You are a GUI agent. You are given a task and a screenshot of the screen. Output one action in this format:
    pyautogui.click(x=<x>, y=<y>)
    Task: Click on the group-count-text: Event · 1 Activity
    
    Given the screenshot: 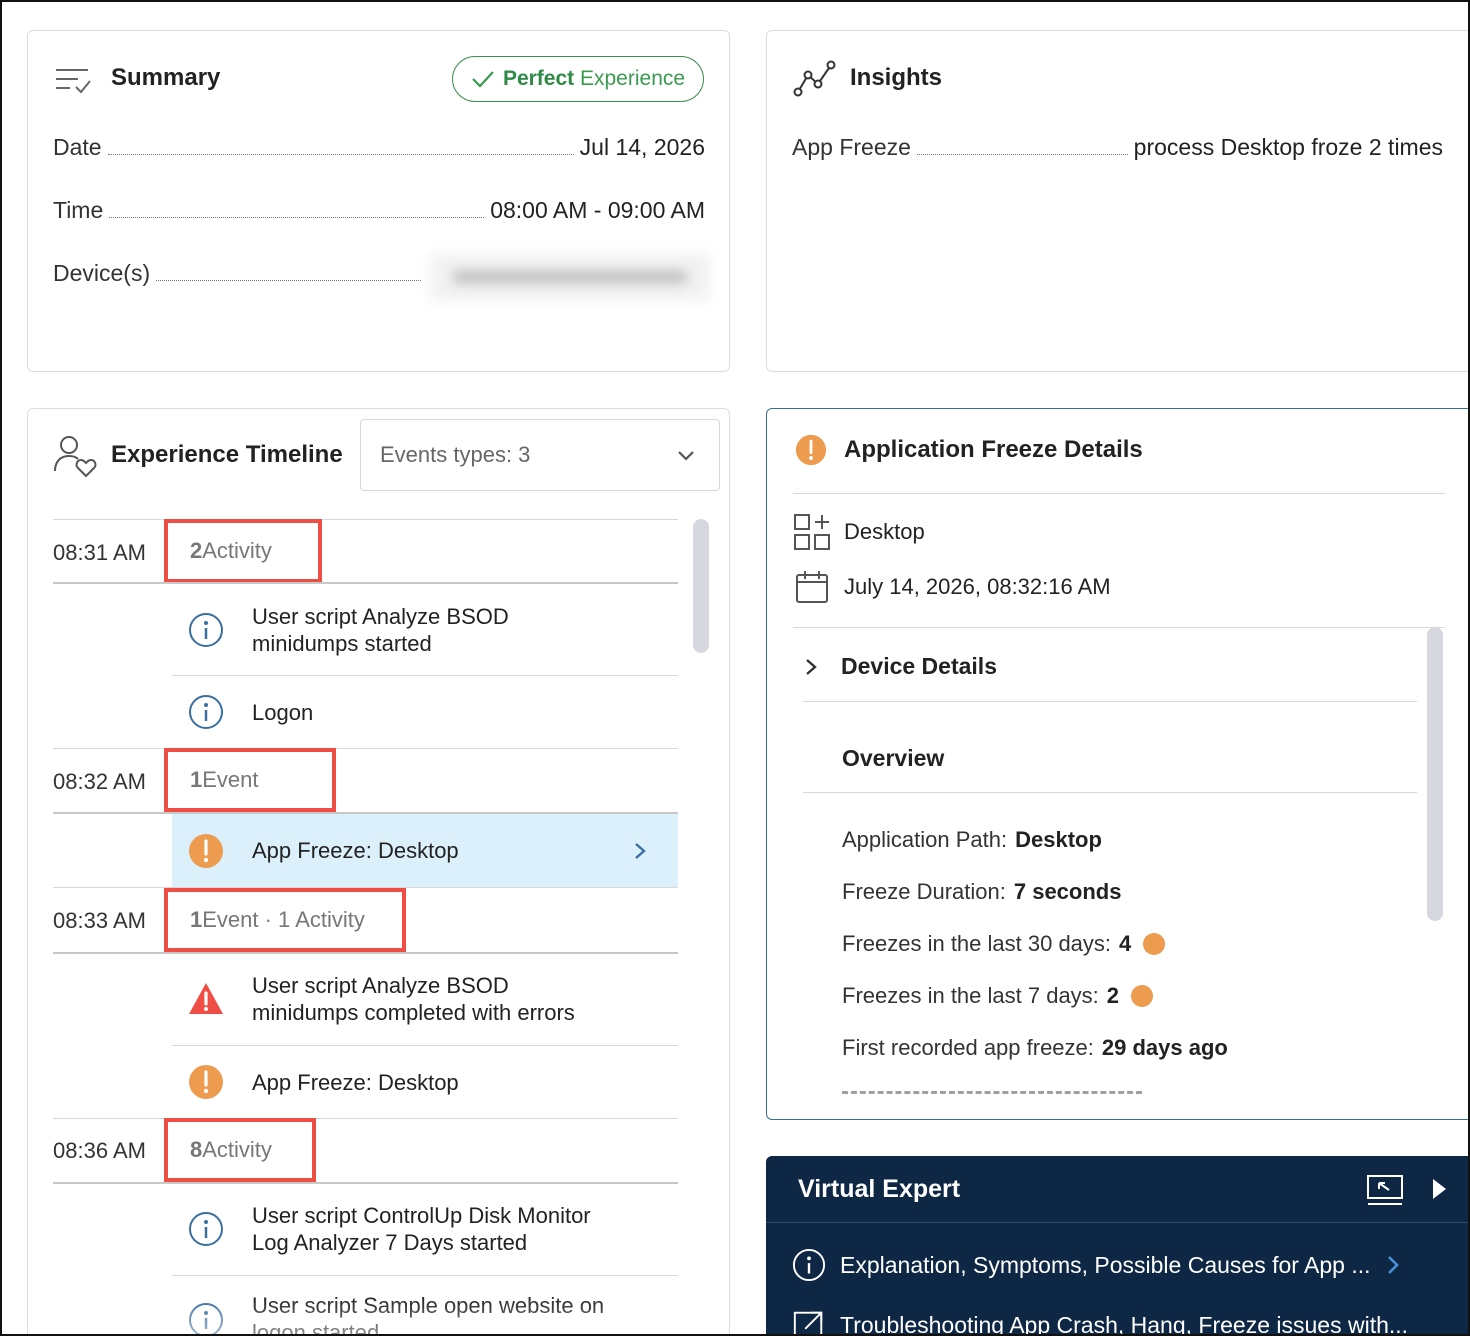 What is the action you would take?
    pyautogui.click(x=283, y=919)
    